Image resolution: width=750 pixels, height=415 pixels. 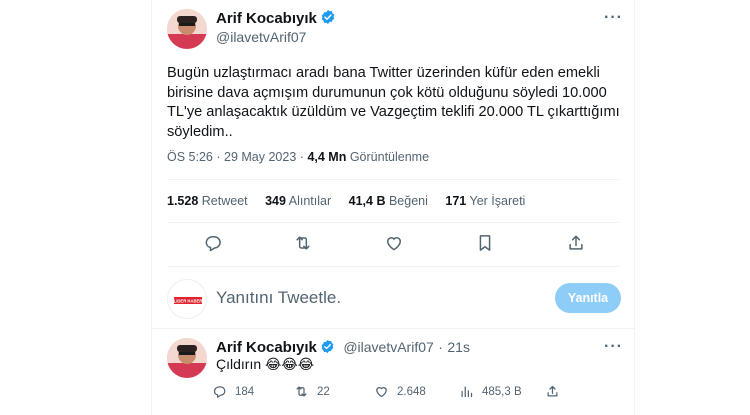 I want to click on stat-likes: 41,4 B Beğeni, so click(x=388, y=201).